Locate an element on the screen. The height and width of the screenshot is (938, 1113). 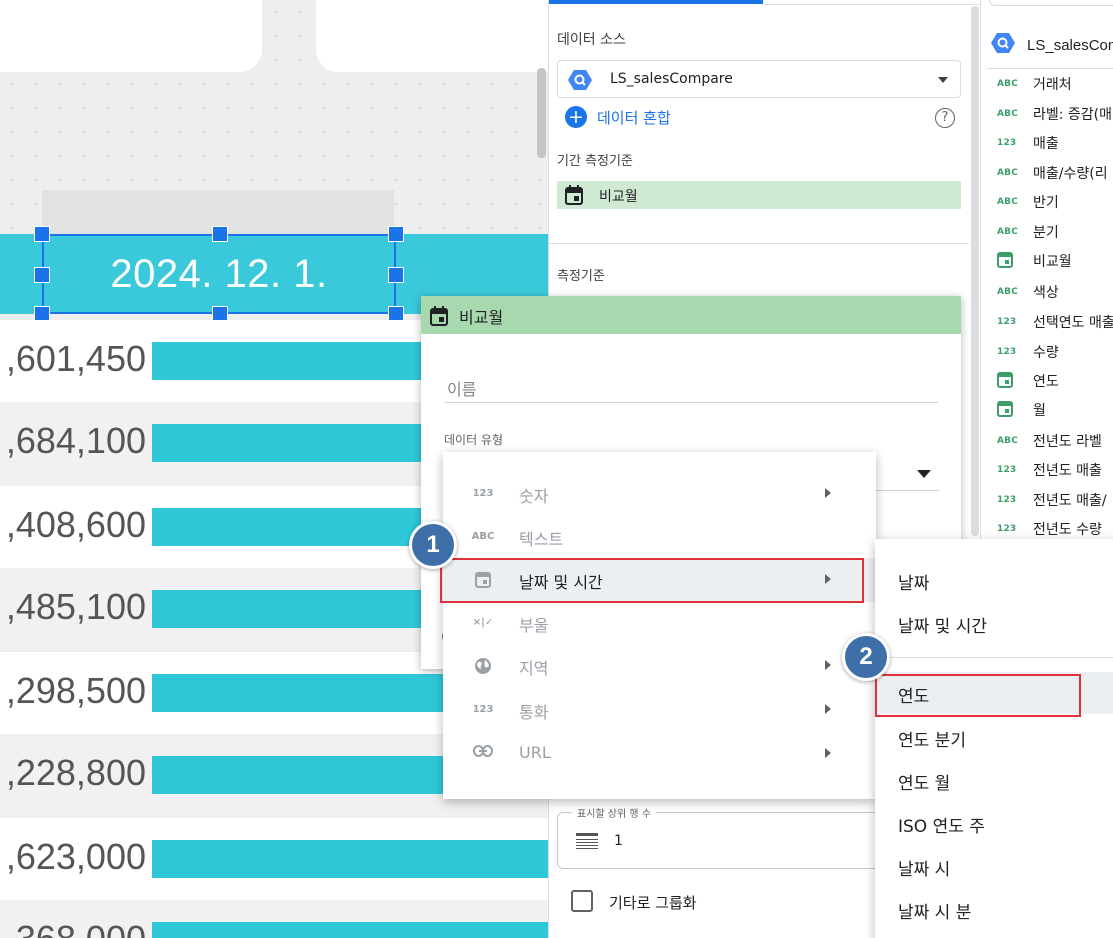
field-name: 비교월 is located at coordinates (1052, 262).